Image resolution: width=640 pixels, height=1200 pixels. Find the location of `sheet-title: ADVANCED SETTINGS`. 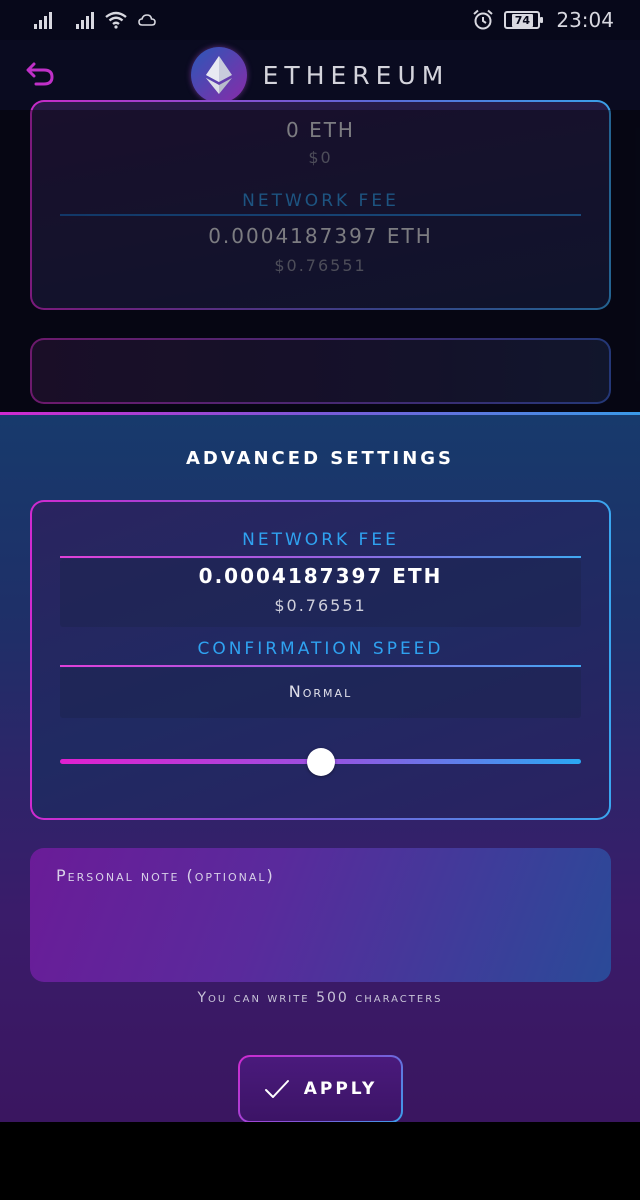

sheet-title: ADVANCED SETTINGS is located at coordinates (320, 458).